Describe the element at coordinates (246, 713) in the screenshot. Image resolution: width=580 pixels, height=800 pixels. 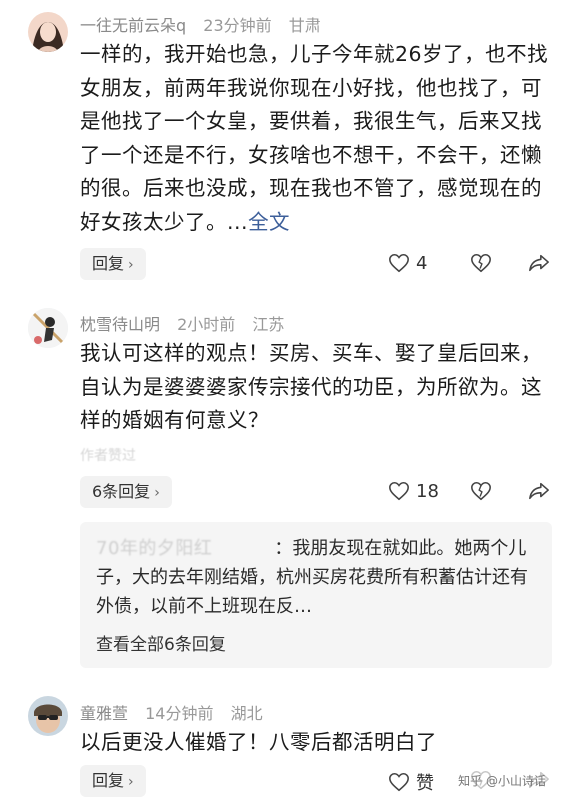
I see `comment-location: 湖北` at that location.